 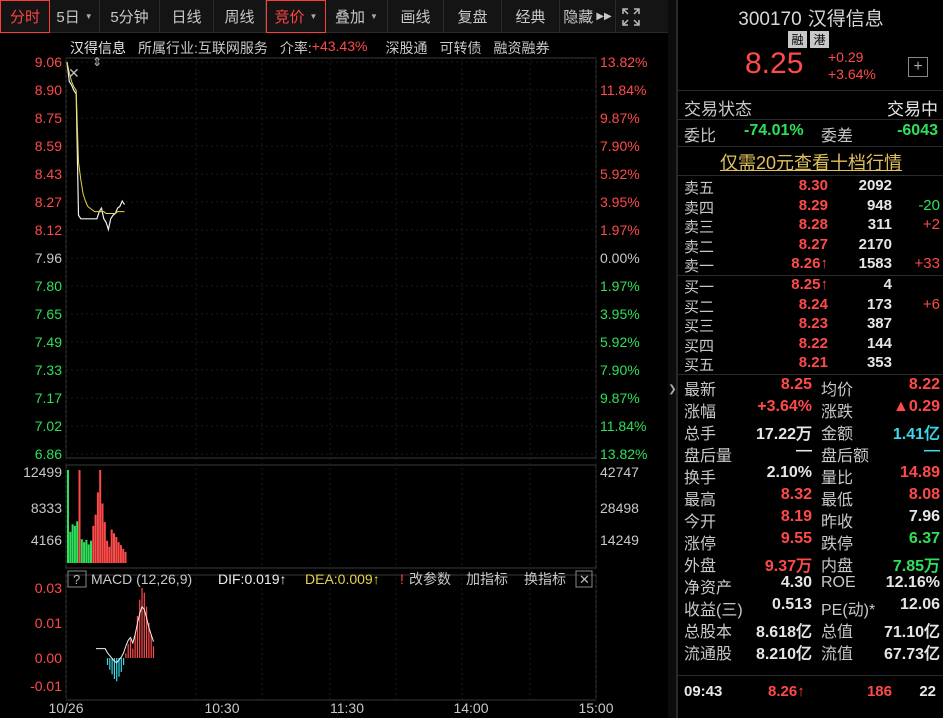 I want to click on margin-tag: 融, so click(x=797, y=39).